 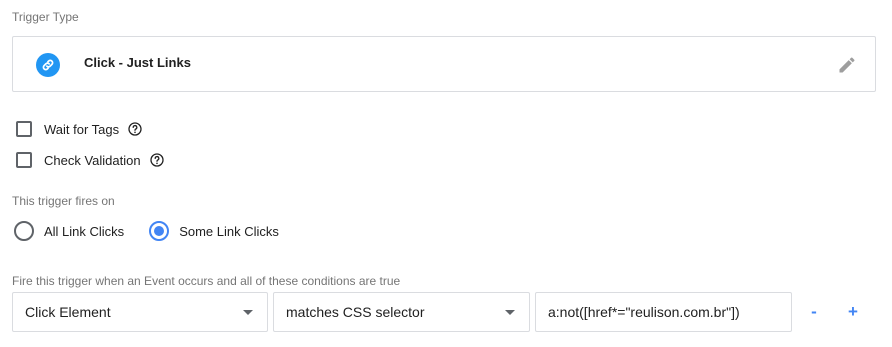 I want to click on fires-on-radio-group: All Link Clicks Some Link Clicks, so click(x=146, y=231).